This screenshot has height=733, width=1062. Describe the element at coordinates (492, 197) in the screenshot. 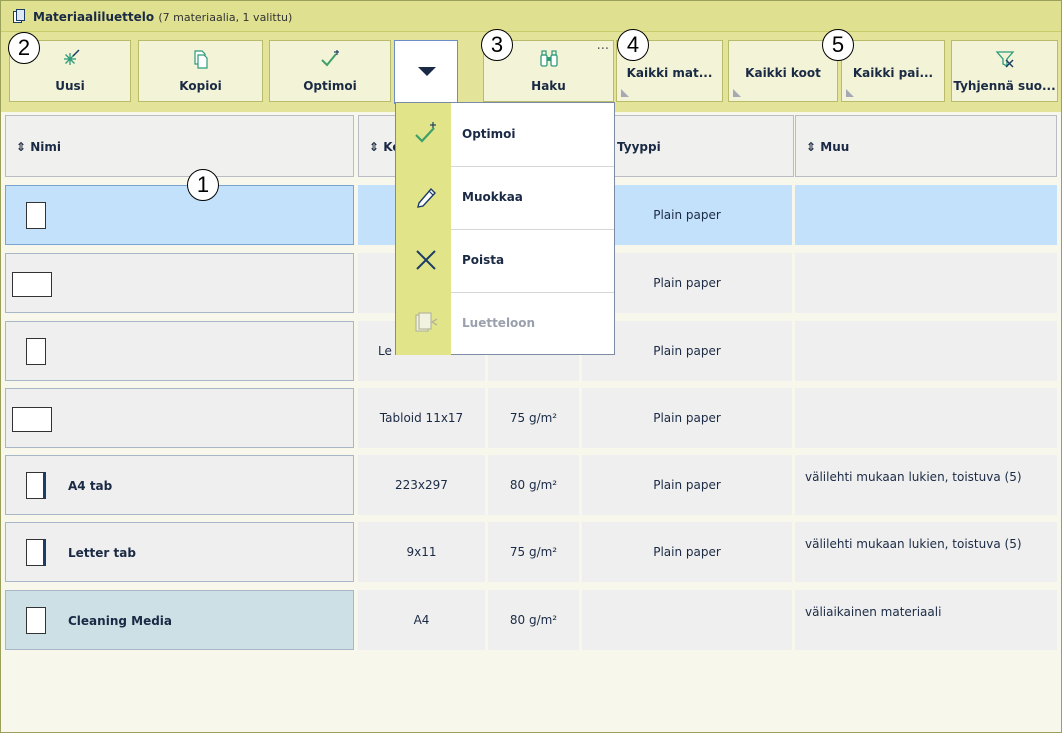

I see `menu-item-label: Muokkaa` at that location.